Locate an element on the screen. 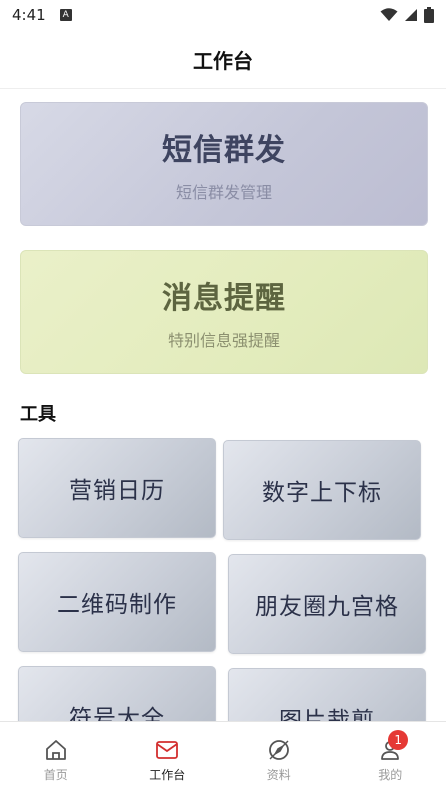 The height and width of the screenshot is (794, 446). battery-icon is located at coordinates (429, 15).